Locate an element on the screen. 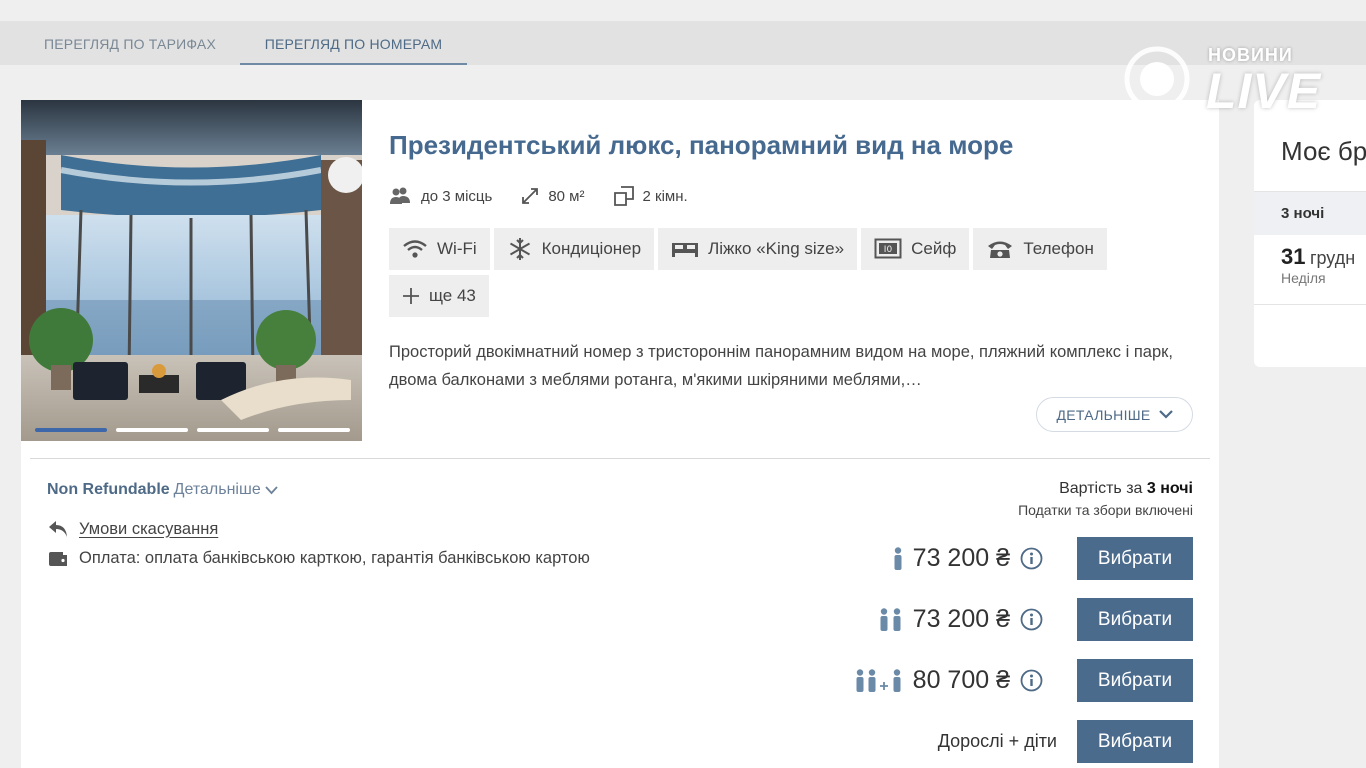  capacity: до 3 місць is located at coordinates (440, 196).